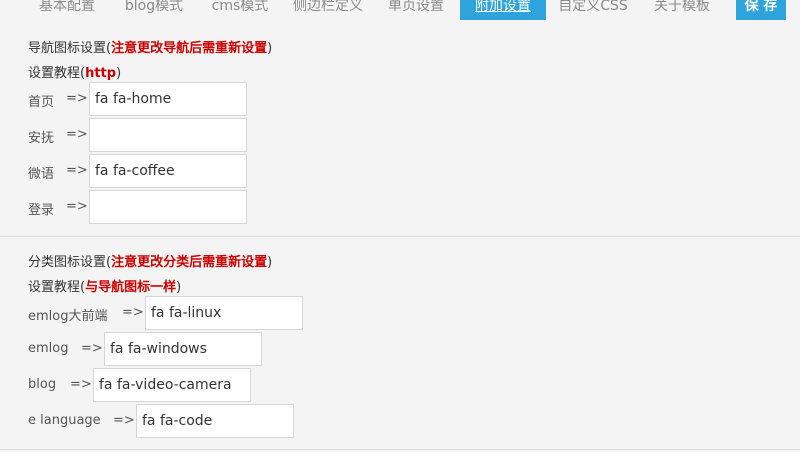 Image resolution: width=800 pixels, height=452 pixels. I want to click on nav-row-label: 安抚, so click(41, 138).